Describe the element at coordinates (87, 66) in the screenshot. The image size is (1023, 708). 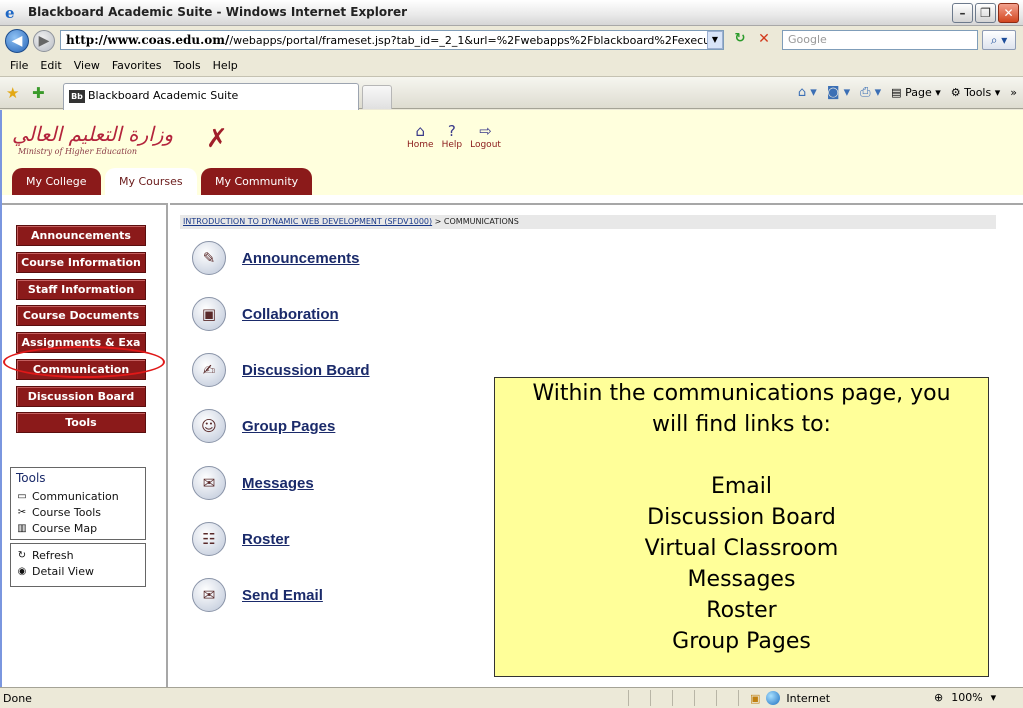
I see `menu-view: View` at that location.